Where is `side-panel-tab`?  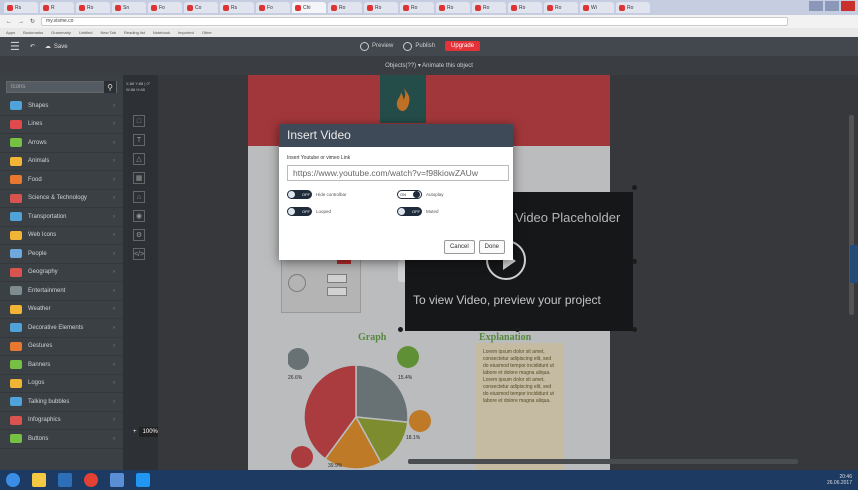 side-panel-tab is located at coordinates (854, 264).